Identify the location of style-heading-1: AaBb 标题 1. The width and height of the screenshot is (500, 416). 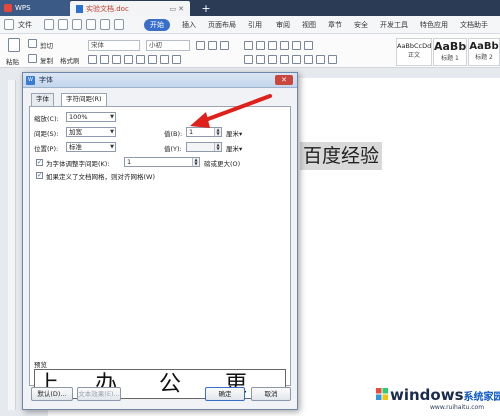
(450, 52).